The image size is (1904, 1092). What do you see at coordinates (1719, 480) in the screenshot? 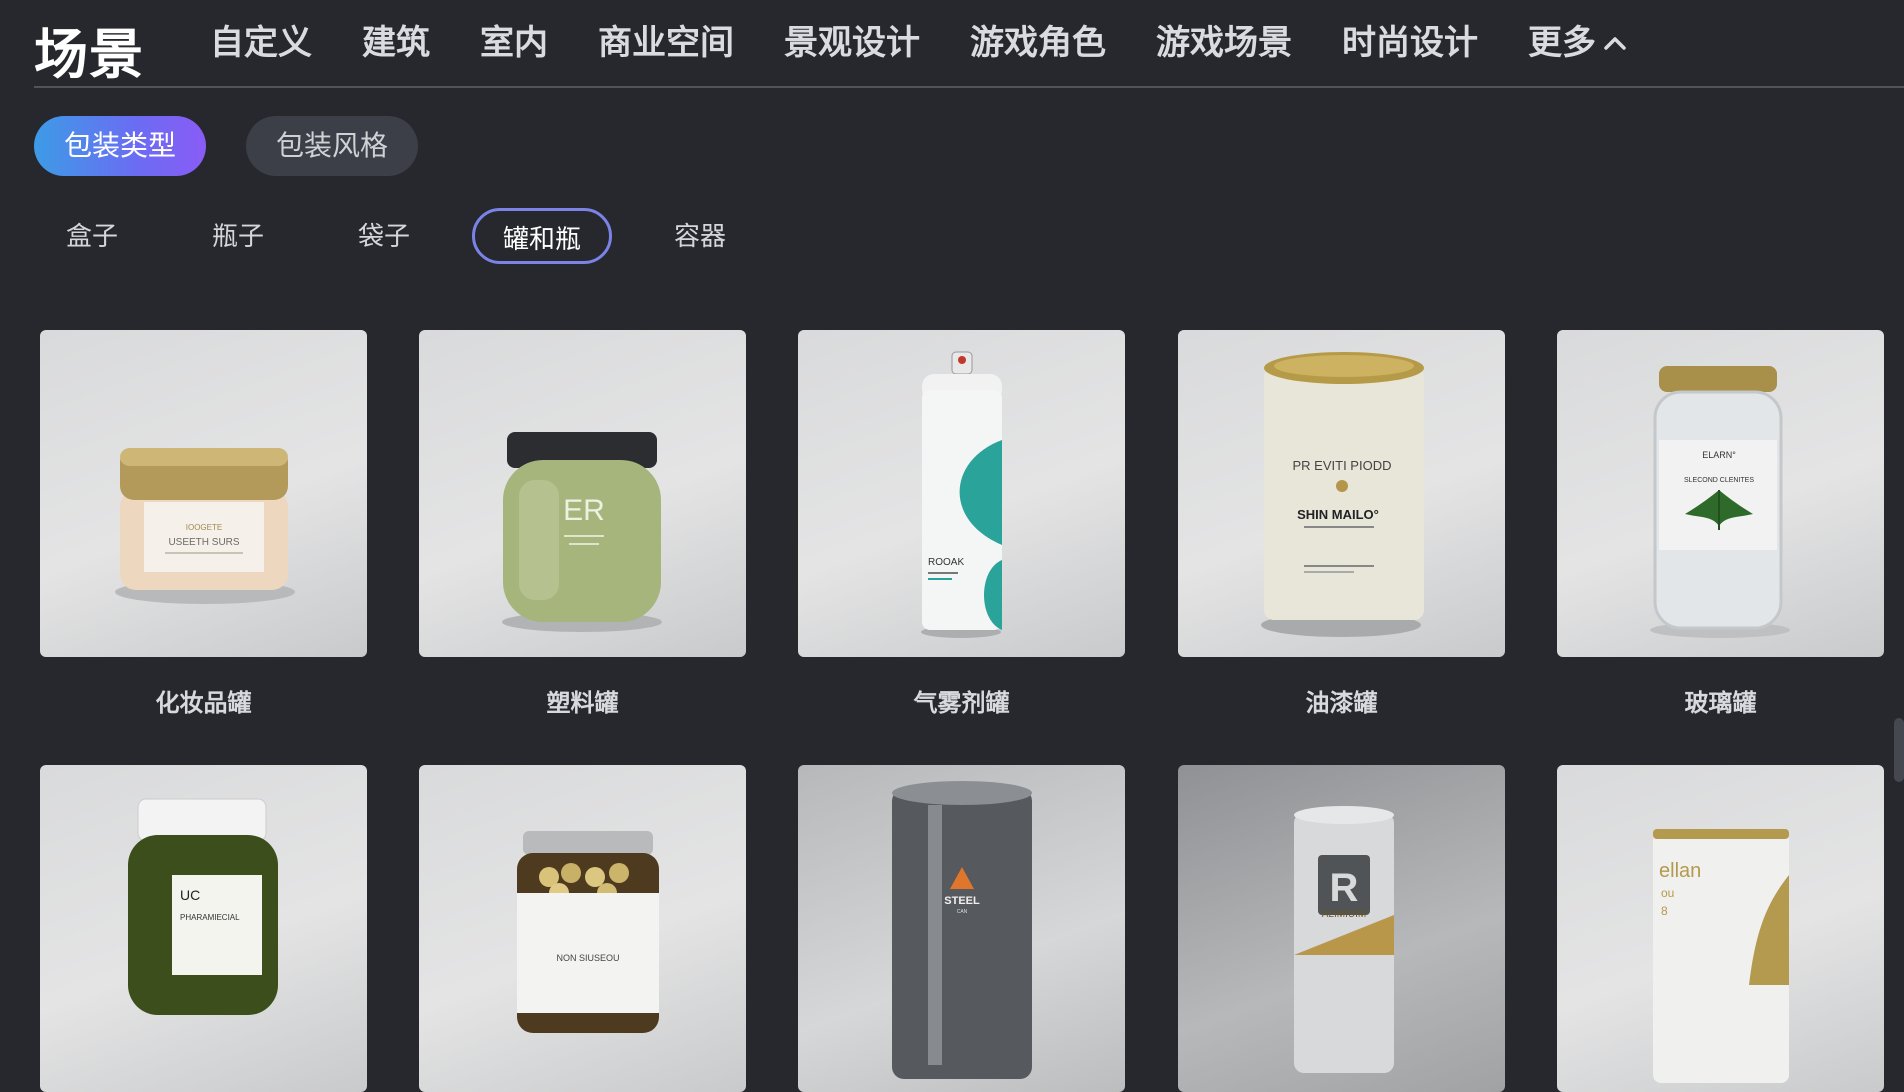
I see `glass-jar-label: SLECOND CLENITES` at bounding box center [1719, 480].